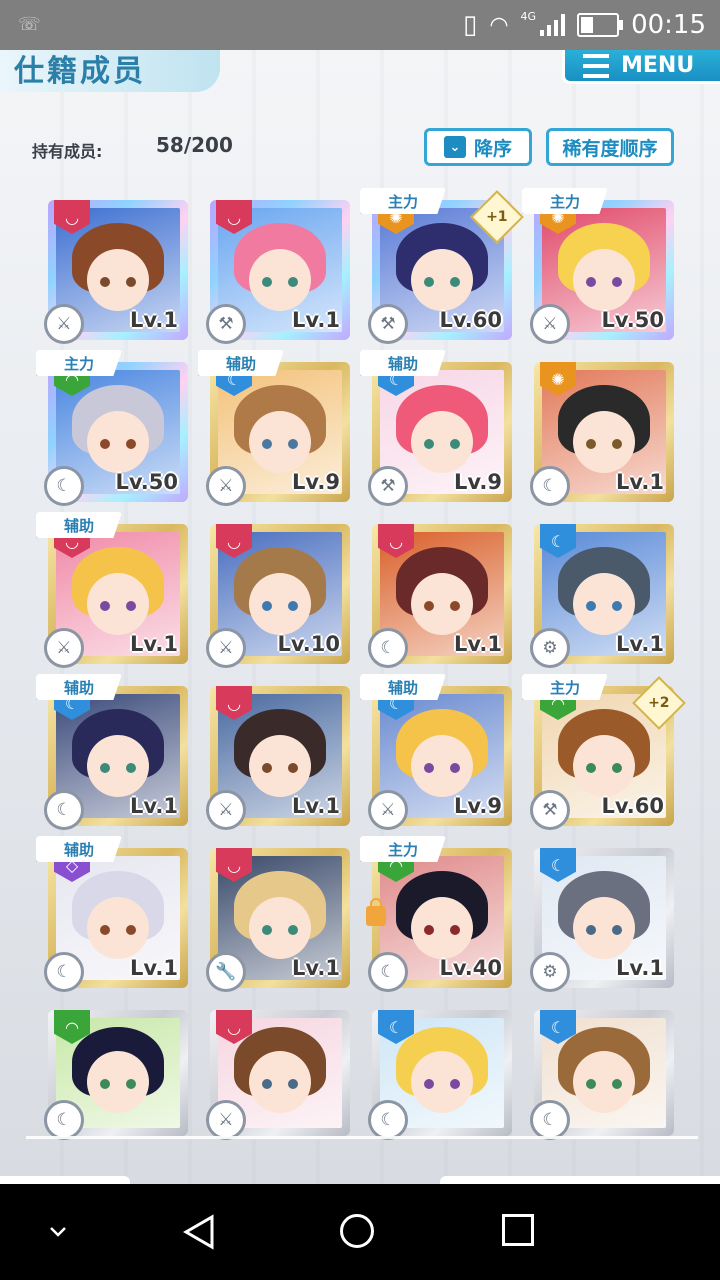  I want to click on vibrate-icon: ▯, so click(470, 25).